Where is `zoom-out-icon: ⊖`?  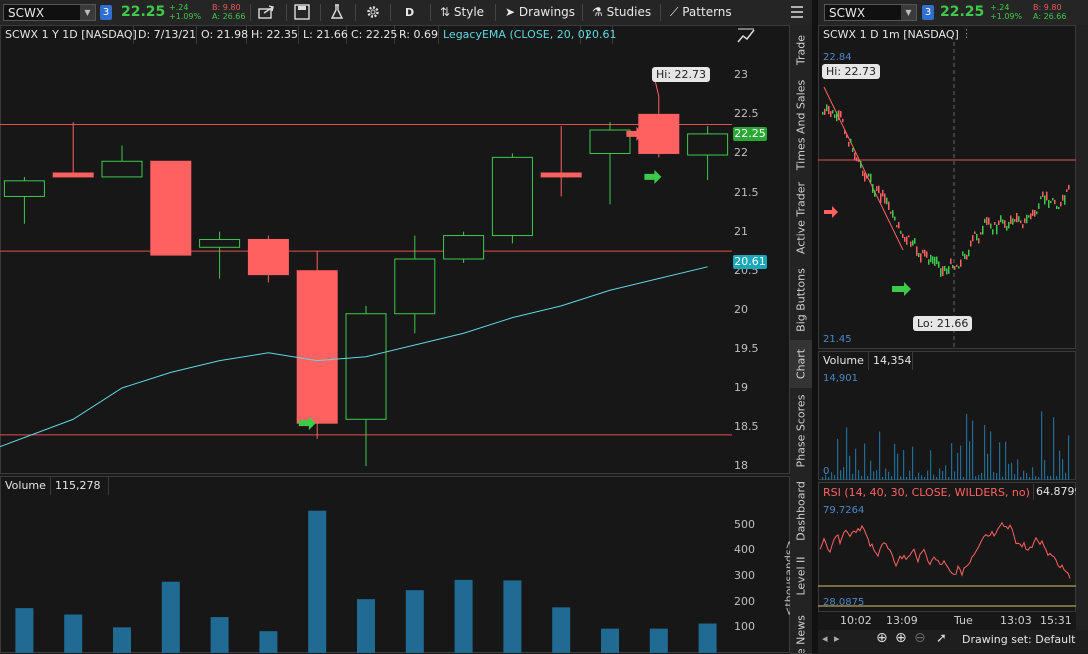 zoom-out-icon: ⊖ is located at coordinates (920, 638).